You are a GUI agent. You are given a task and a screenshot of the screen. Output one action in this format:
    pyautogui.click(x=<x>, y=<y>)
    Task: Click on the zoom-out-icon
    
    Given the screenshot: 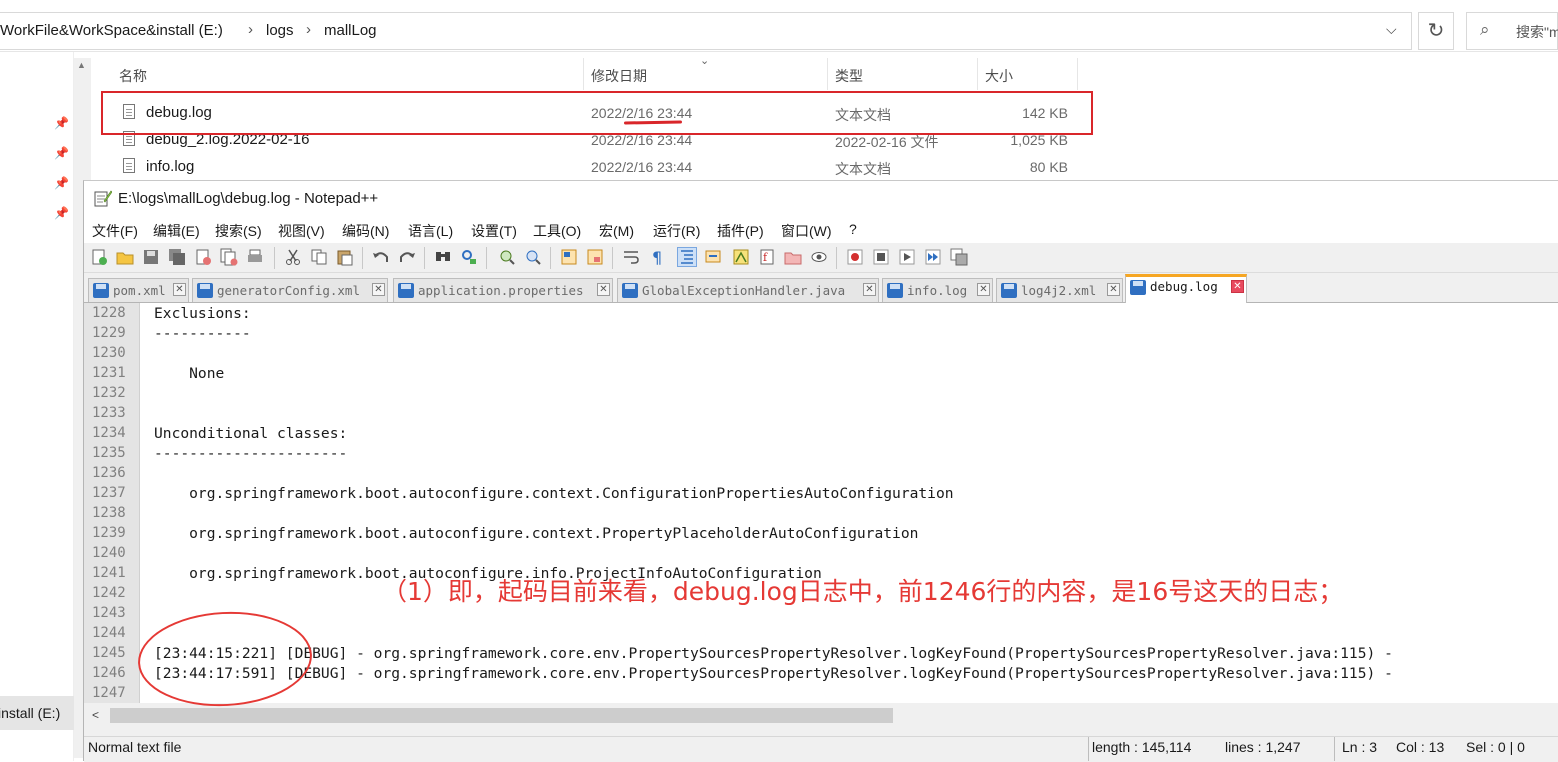 What is the action you would take?
    pyautogui.click(x=533, y=257)
    